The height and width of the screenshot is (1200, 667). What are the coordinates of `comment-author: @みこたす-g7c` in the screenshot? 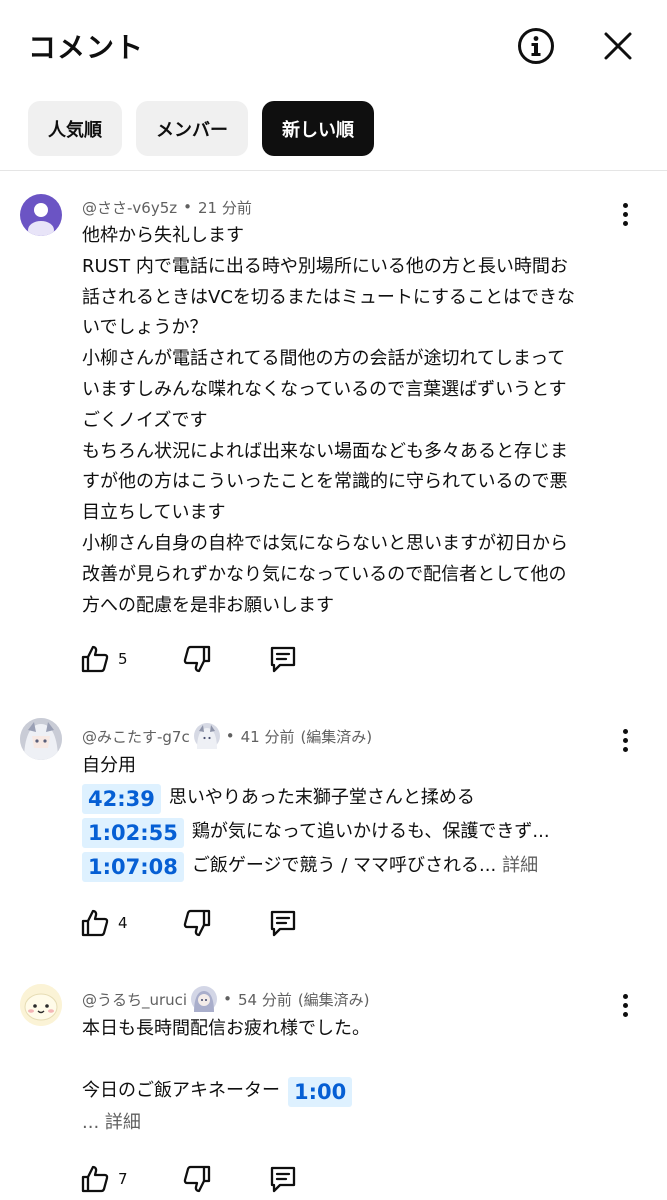 It's located at (136, 736).